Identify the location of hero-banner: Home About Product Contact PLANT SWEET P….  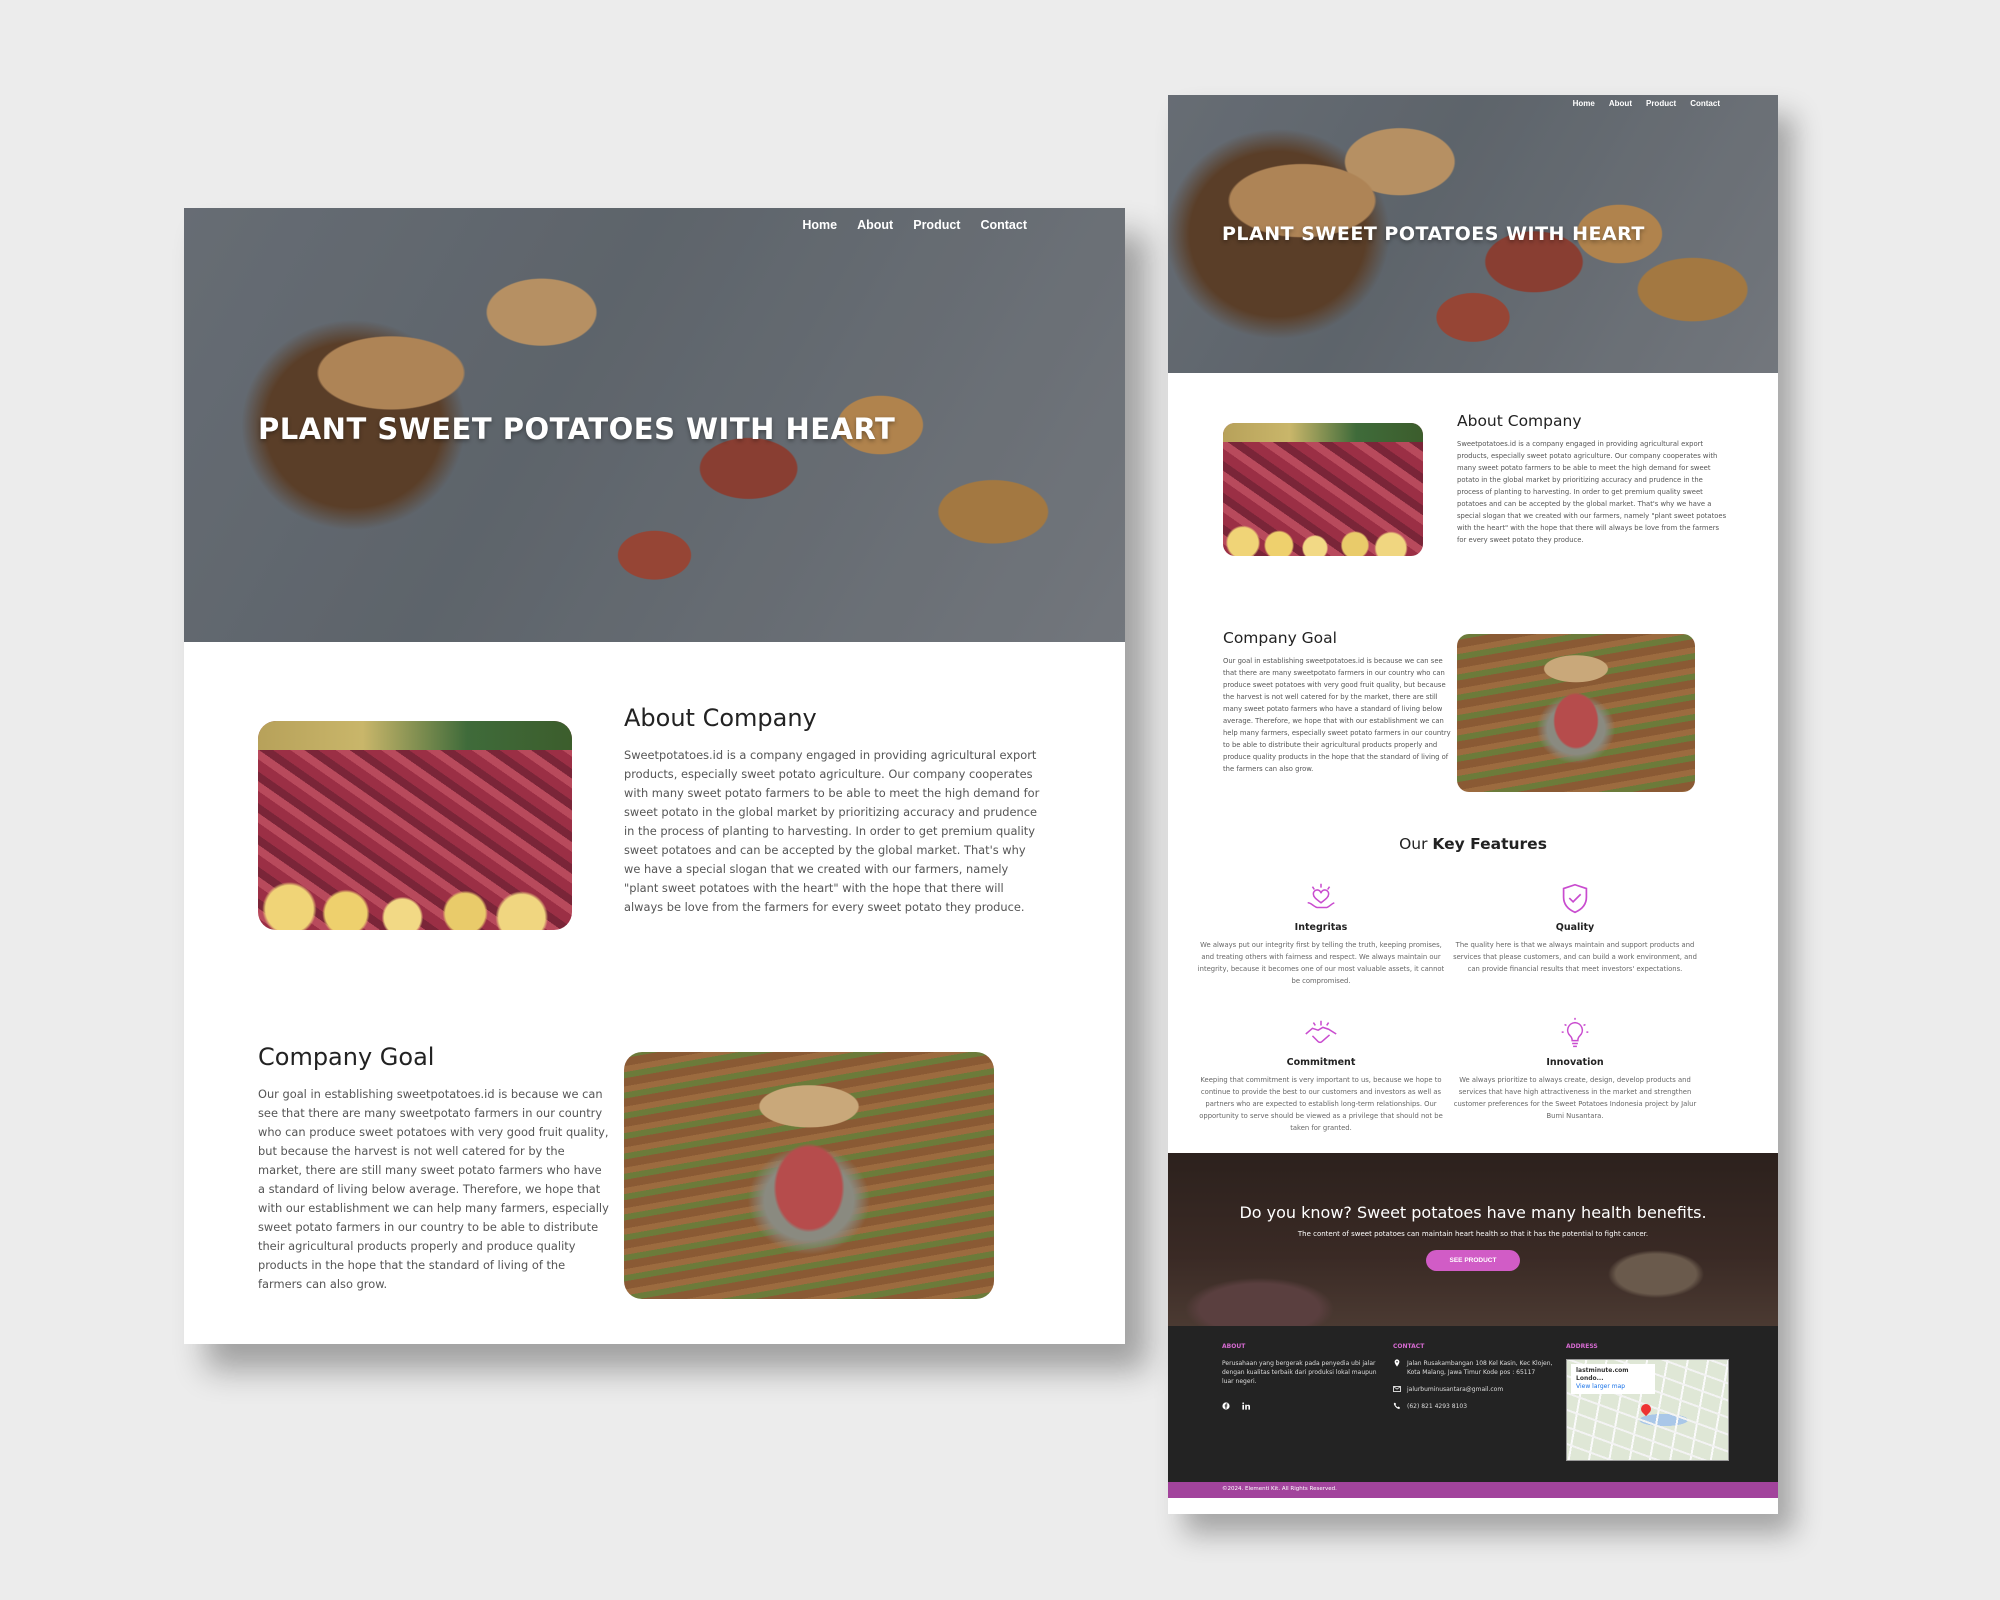
(654, 425).